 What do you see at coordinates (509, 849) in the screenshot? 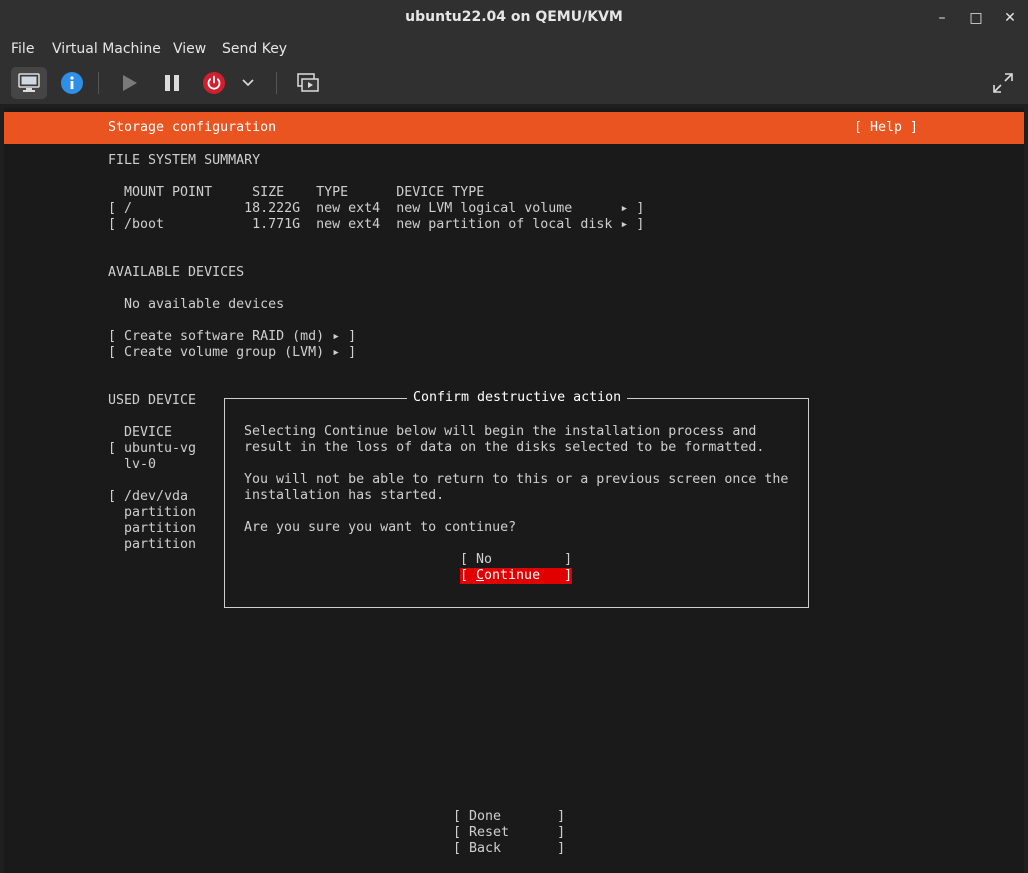
I see `back-button: [ Back ]` at bounding box center [509, 849].